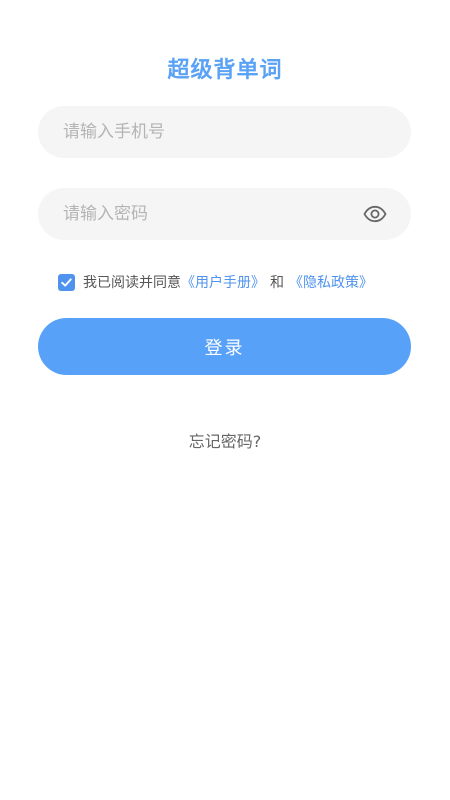  What do you see at coordinates (132, 283) in the screenshot?
I see `agreement-prefix: 我已阅读并同意` at bounding box center [132, 283].